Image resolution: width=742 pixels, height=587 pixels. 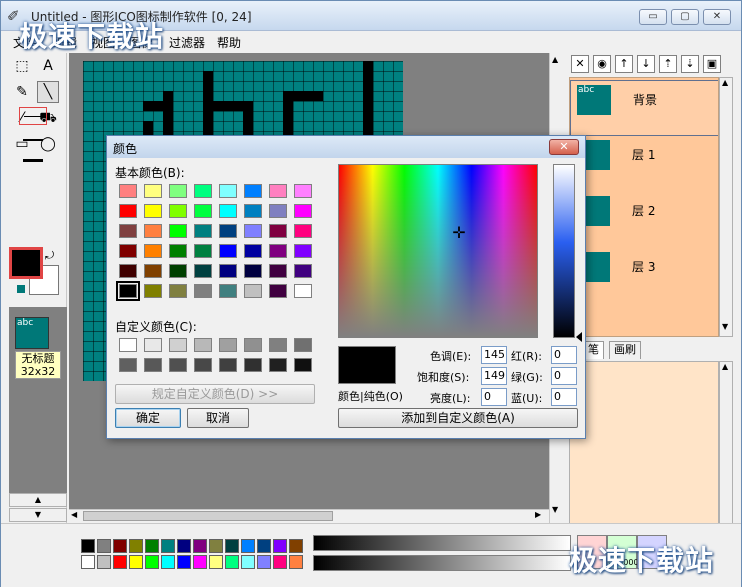 I want to click on layer-top-icon: ⇡, so click(x=668, y=64).